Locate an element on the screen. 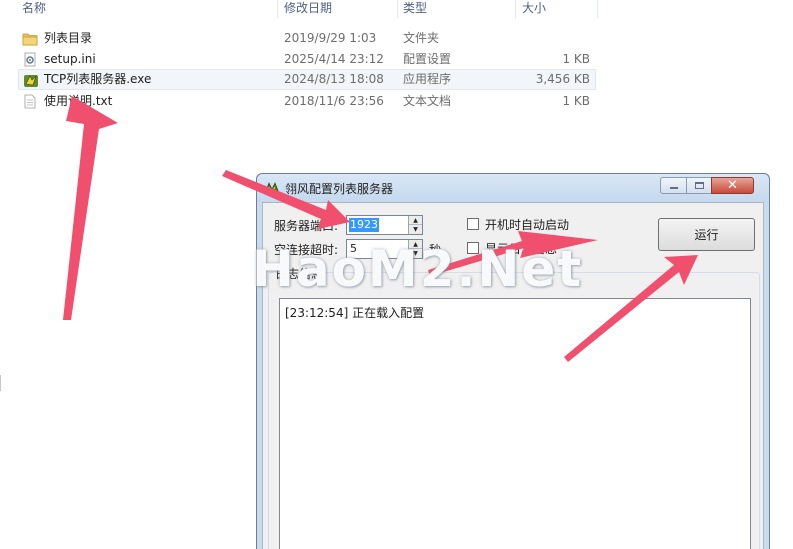  port-label: 服务器端口: is located at coordinates (306, 226).